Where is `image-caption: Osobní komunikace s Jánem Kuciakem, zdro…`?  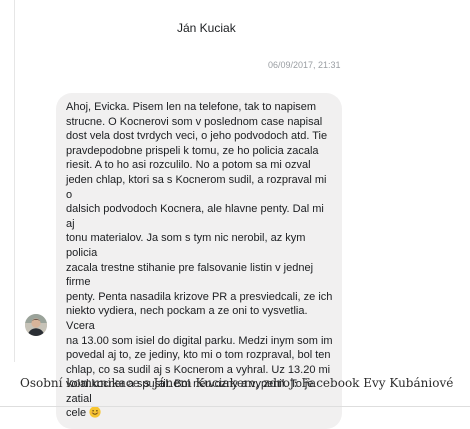
image-caption: Osobní komunikace s Jánem Kuciakem, zdro… is located at coordinates (237, 383).